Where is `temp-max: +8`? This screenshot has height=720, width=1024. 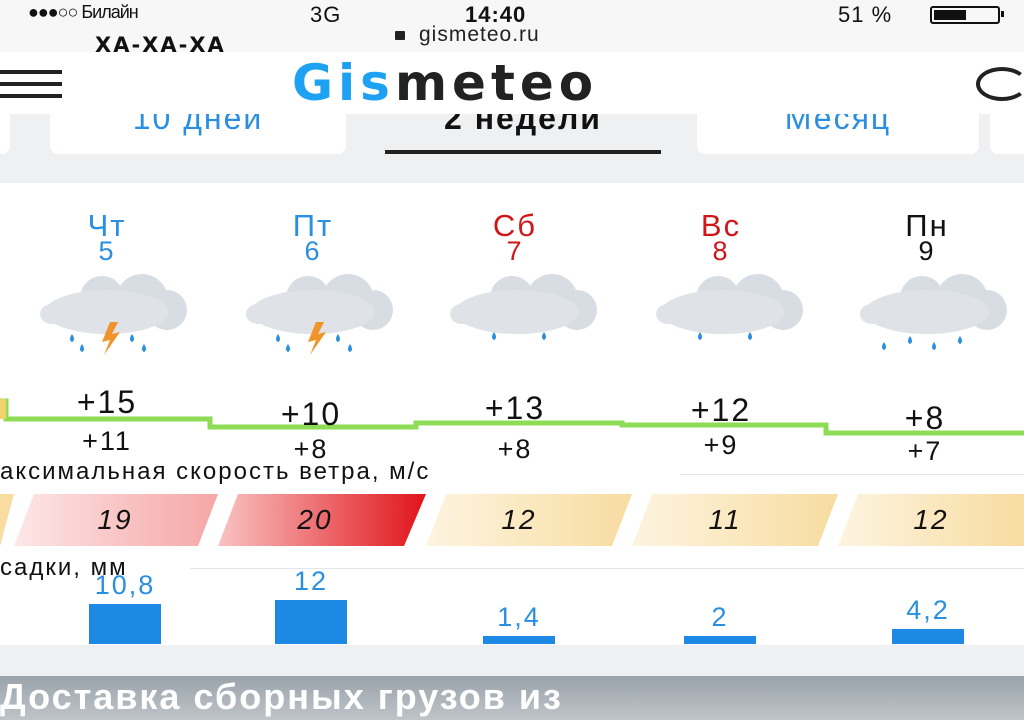 temp-max: +8 is located at coordinates (925, 418).